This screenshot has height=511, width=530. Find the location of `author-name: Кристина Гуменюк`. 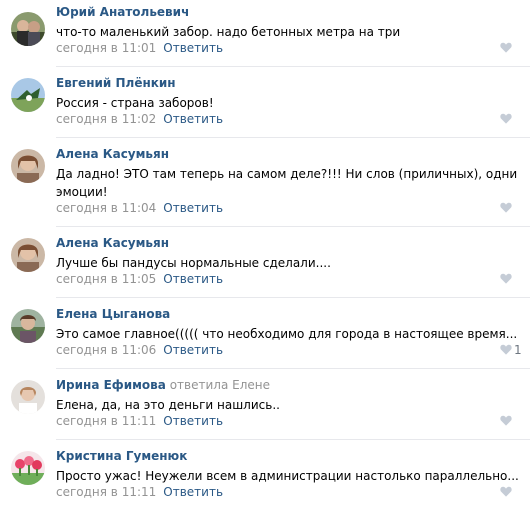

author-name: Кристина Гуменюк is located at coordinates (121, 456).